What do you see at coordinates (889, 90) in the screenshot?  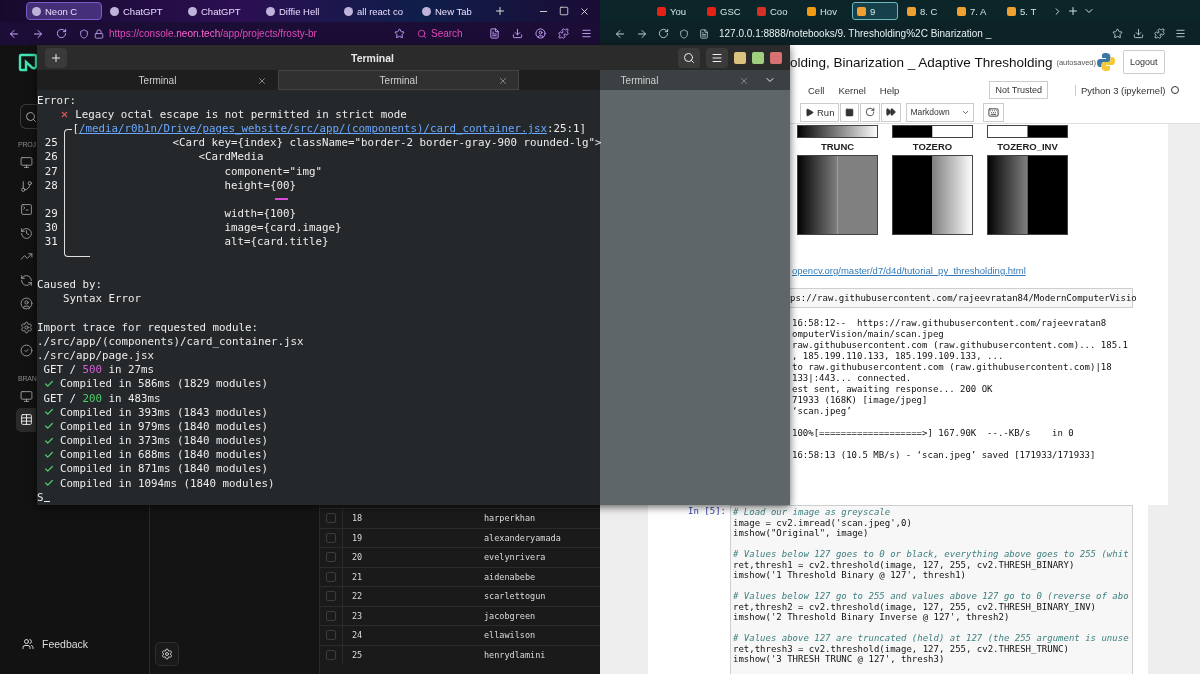 I see `menu-item: Help` at bounding box center [889, 90].